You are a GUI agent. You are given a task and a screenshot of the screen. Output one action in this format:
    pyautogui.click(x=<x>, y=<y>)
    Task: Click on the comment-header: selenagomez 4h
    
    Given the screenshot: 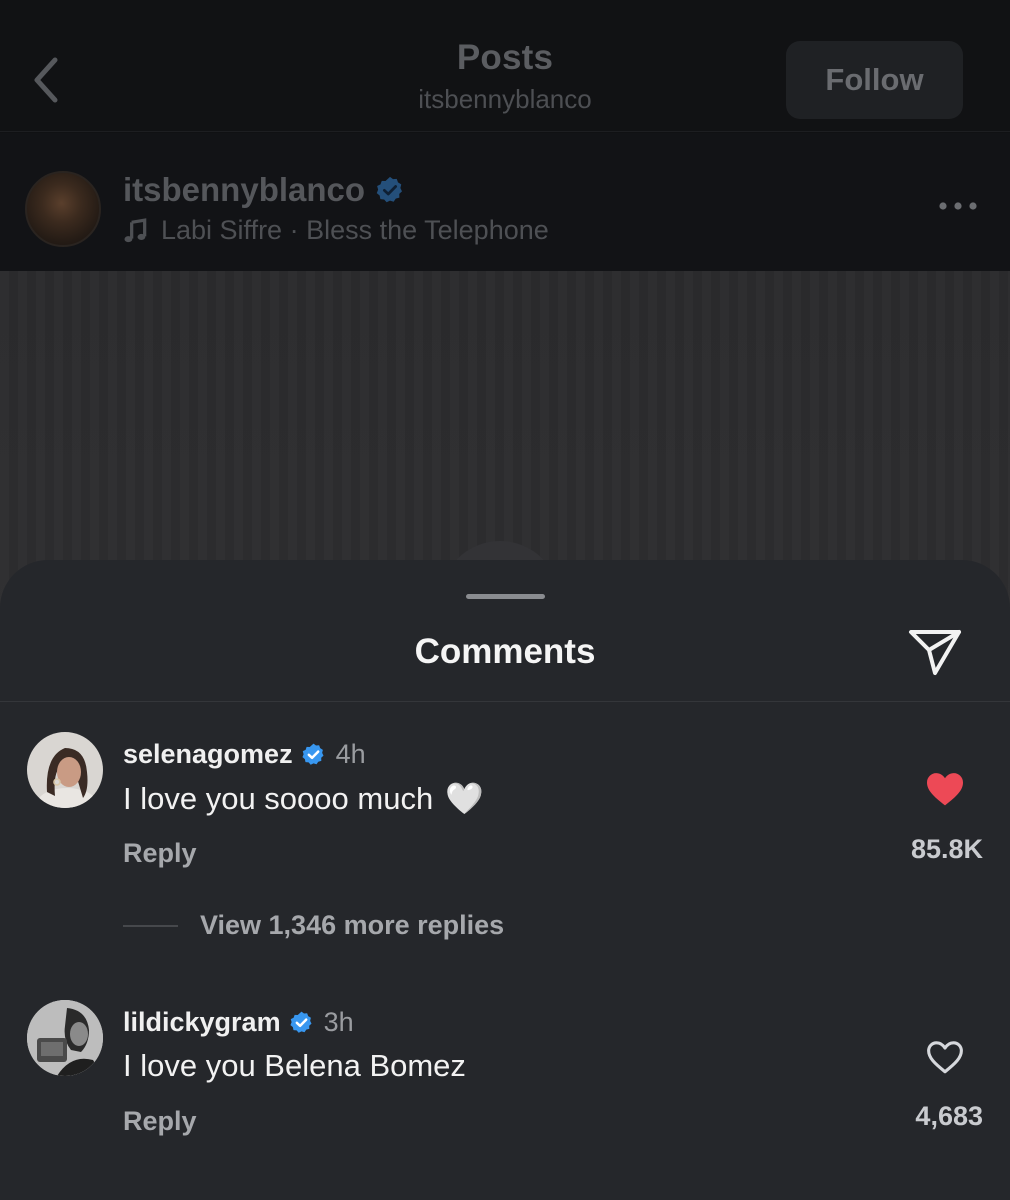 What is the action you would take?
    pyautogui.click(x=244, y=754)
    